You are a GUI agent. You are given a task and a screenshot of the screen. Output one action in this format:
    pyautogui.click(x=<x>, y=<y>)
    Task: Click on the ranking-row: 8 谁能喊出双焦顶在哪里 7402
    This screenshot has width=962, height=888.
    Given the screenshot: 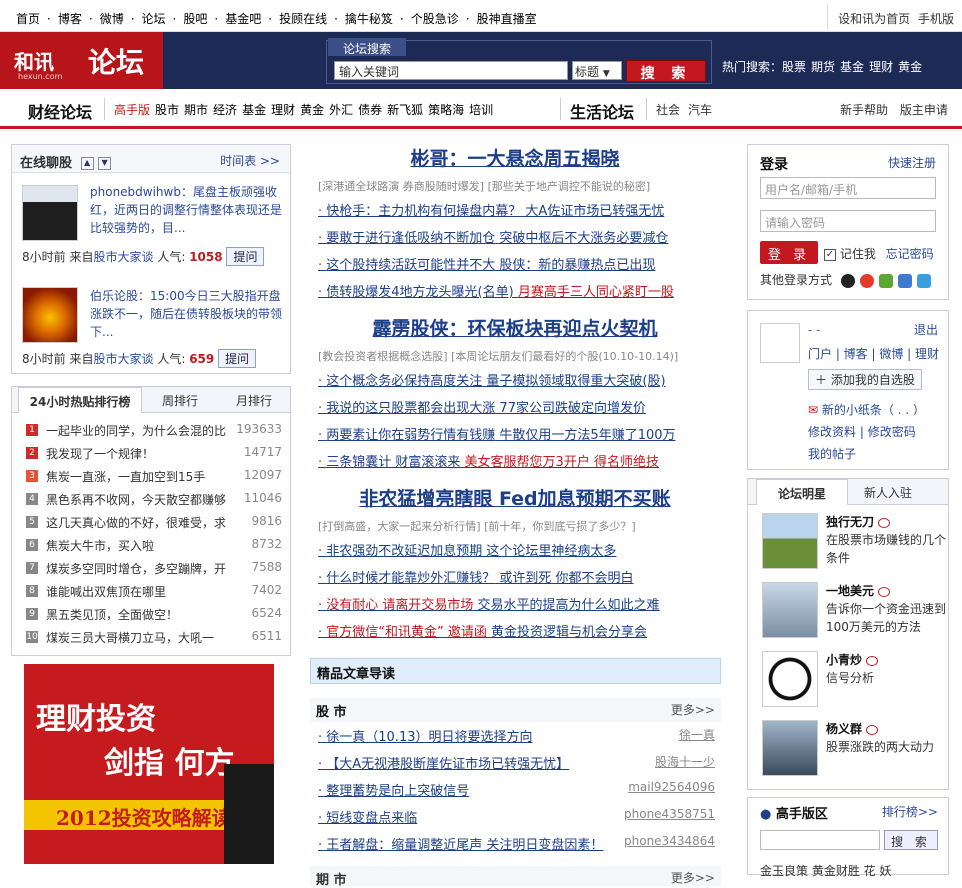 What is the action you would take?
    pyautogui.click(x=157, y=593)
    